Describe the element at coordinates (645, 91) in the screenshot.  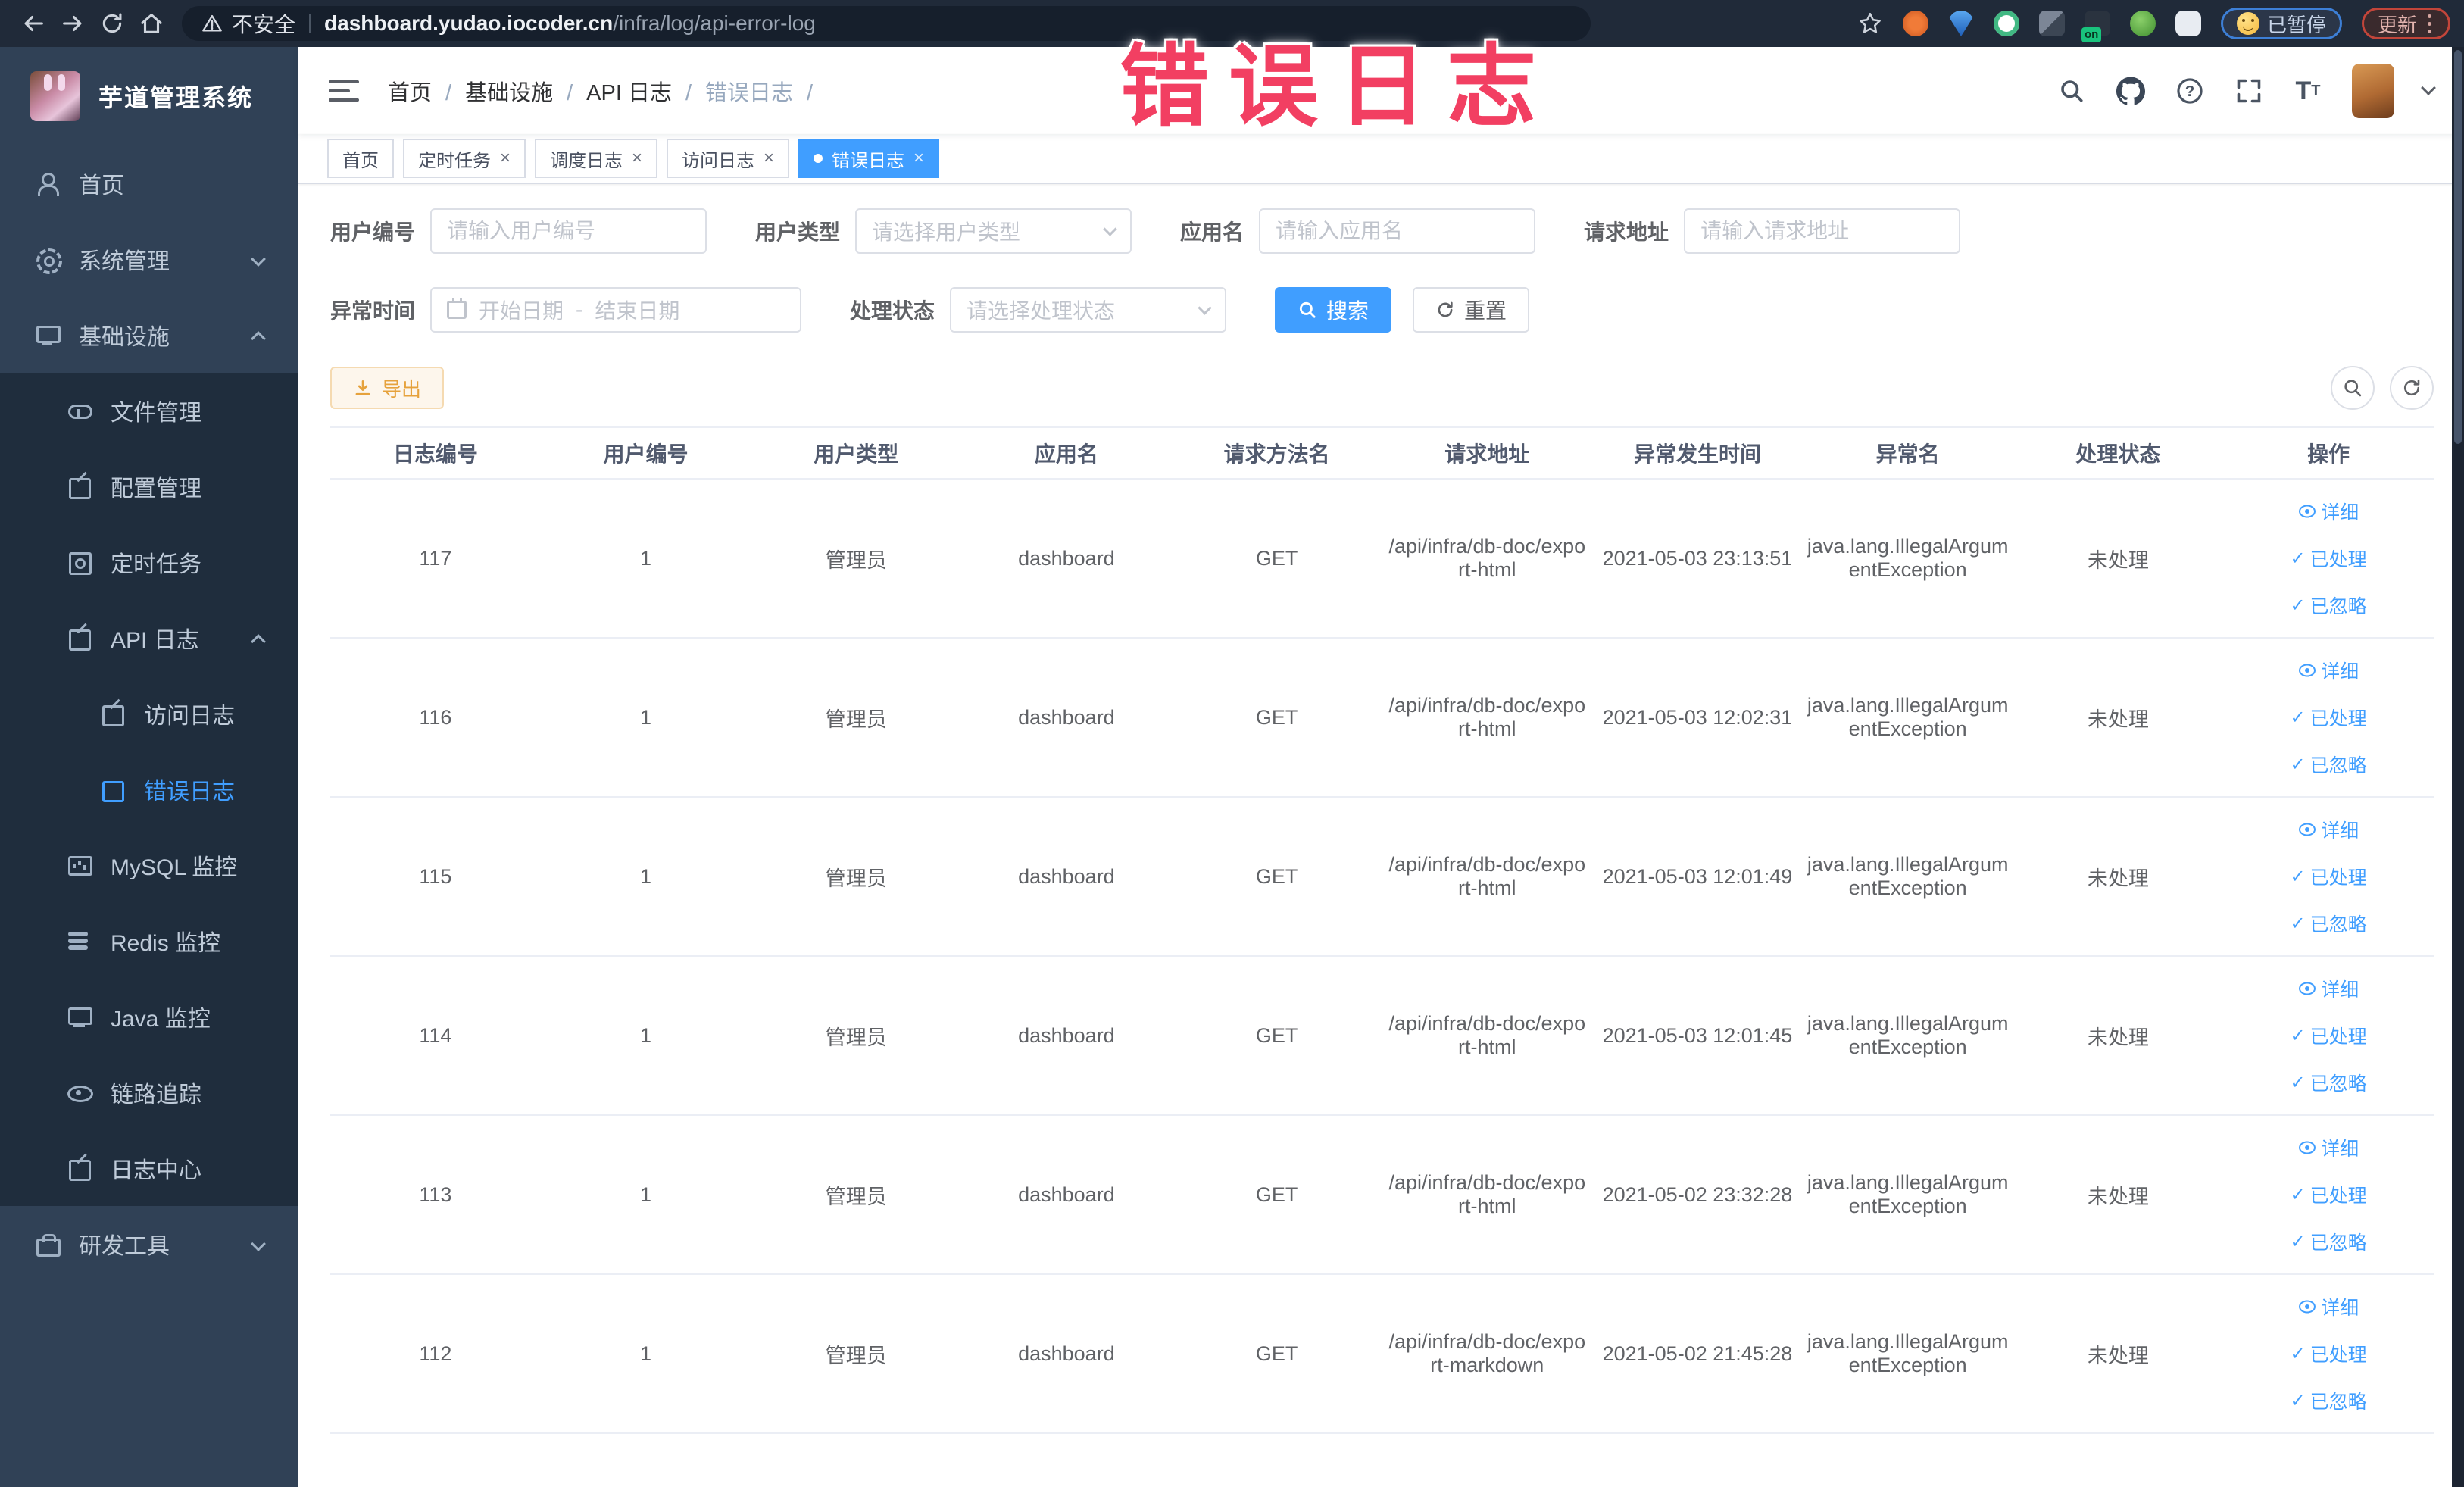
I see `breadcrumb-item: API 日志 /` at that location.